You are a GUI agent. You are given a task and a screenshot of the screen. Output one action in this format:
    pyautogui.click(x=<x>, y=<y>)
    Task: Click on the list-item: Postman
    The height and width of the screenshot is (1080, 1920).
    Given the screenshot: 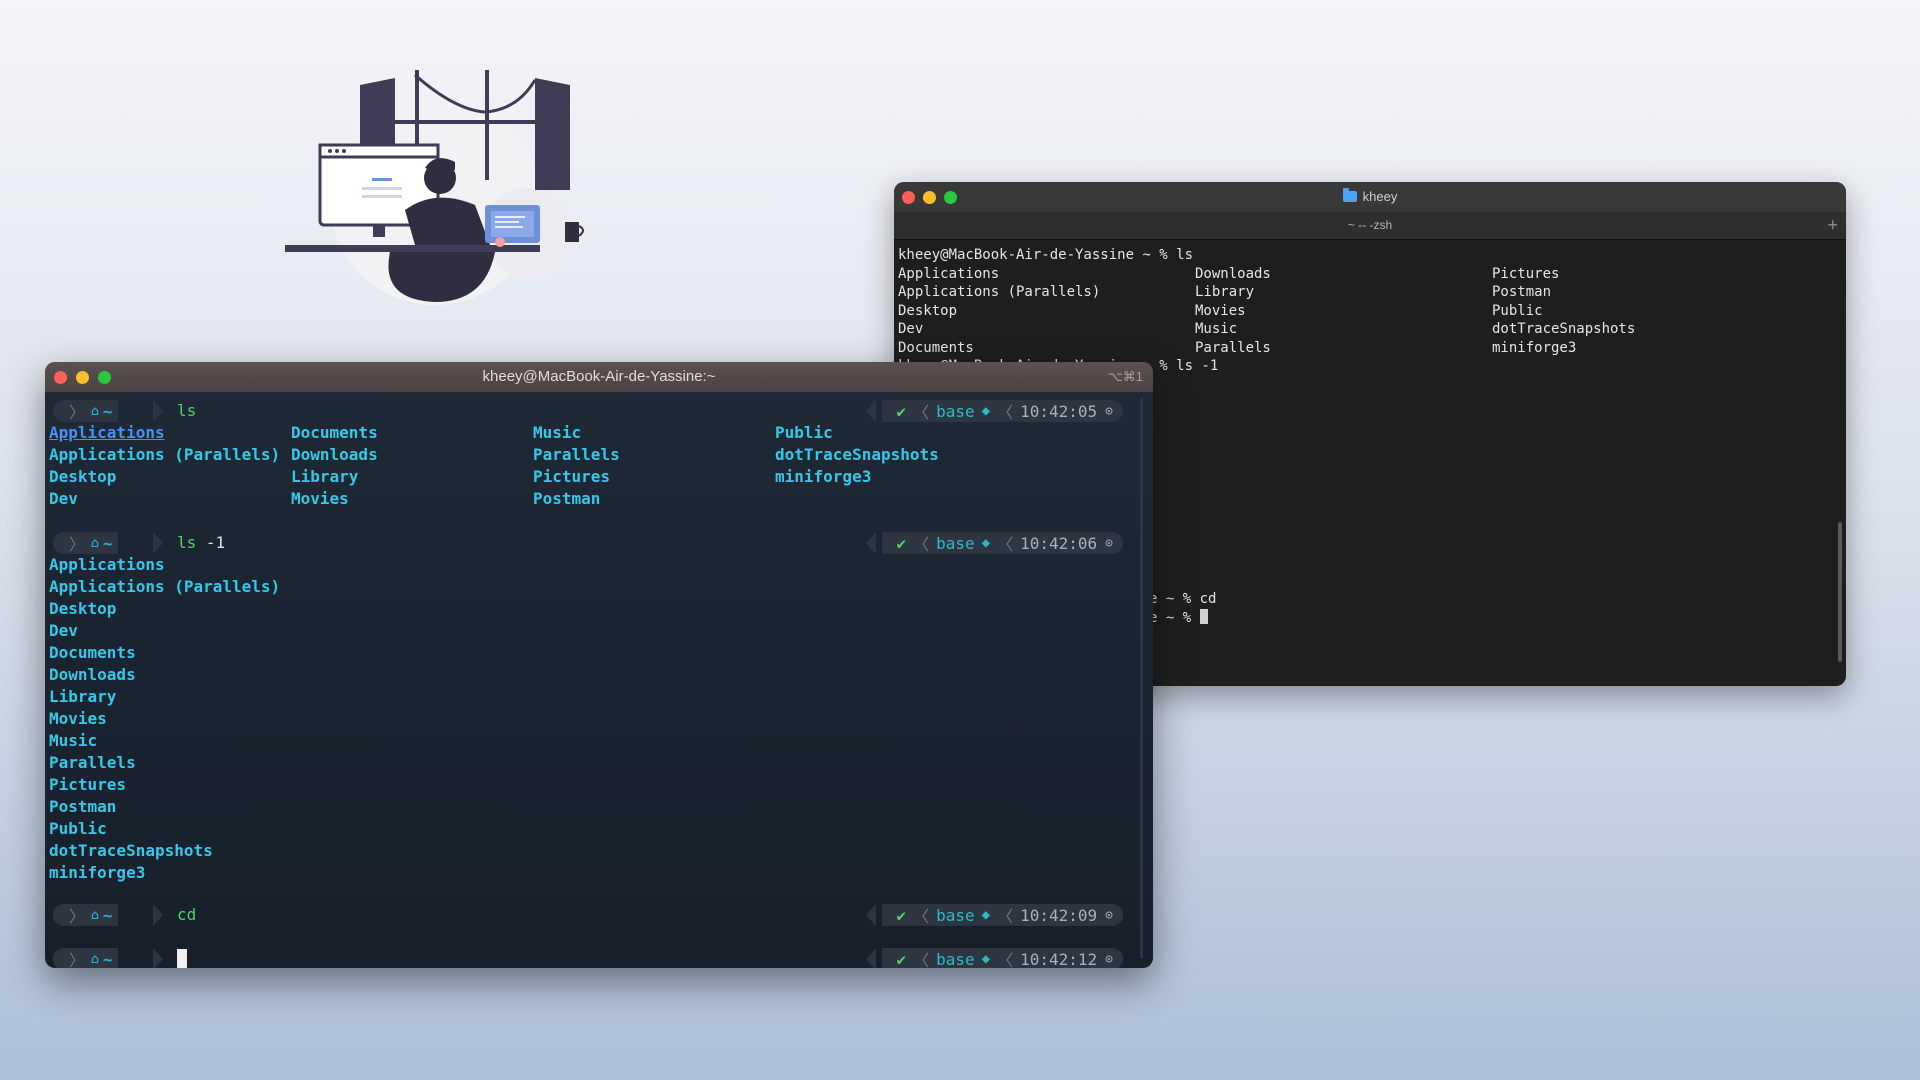 What is the action you would take?
    pyautogui.click(x=83, y=806)
    